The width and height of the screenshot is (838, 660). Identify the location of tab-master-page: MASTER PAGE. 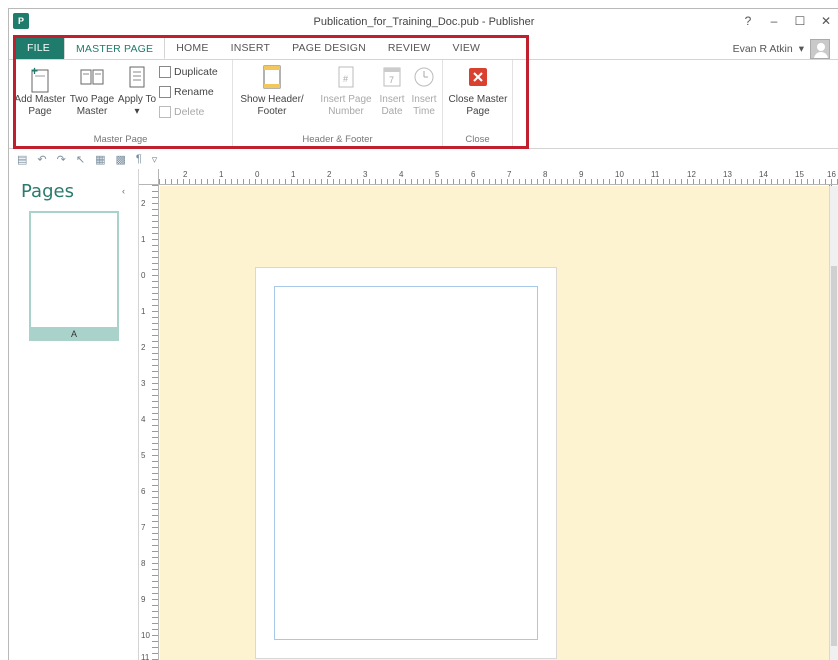
(114, 48).